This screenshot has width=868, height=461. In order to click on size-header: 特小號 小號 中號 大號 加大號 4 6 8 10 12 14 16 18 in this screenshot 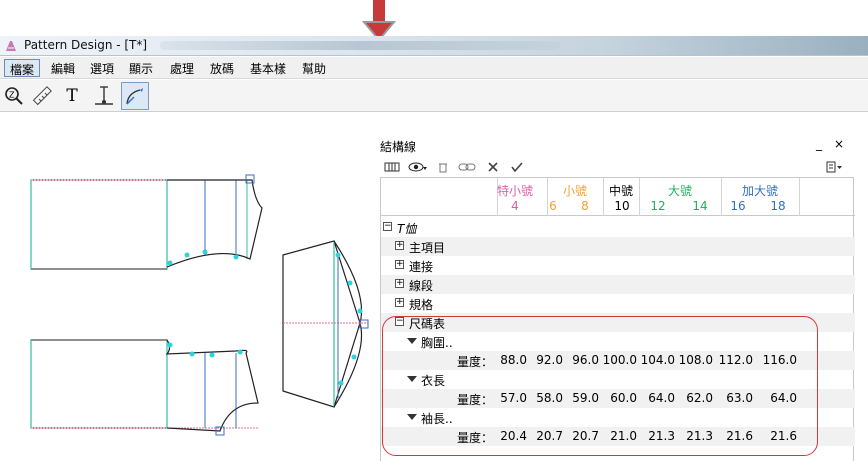, I will do `click(618, 197)`.